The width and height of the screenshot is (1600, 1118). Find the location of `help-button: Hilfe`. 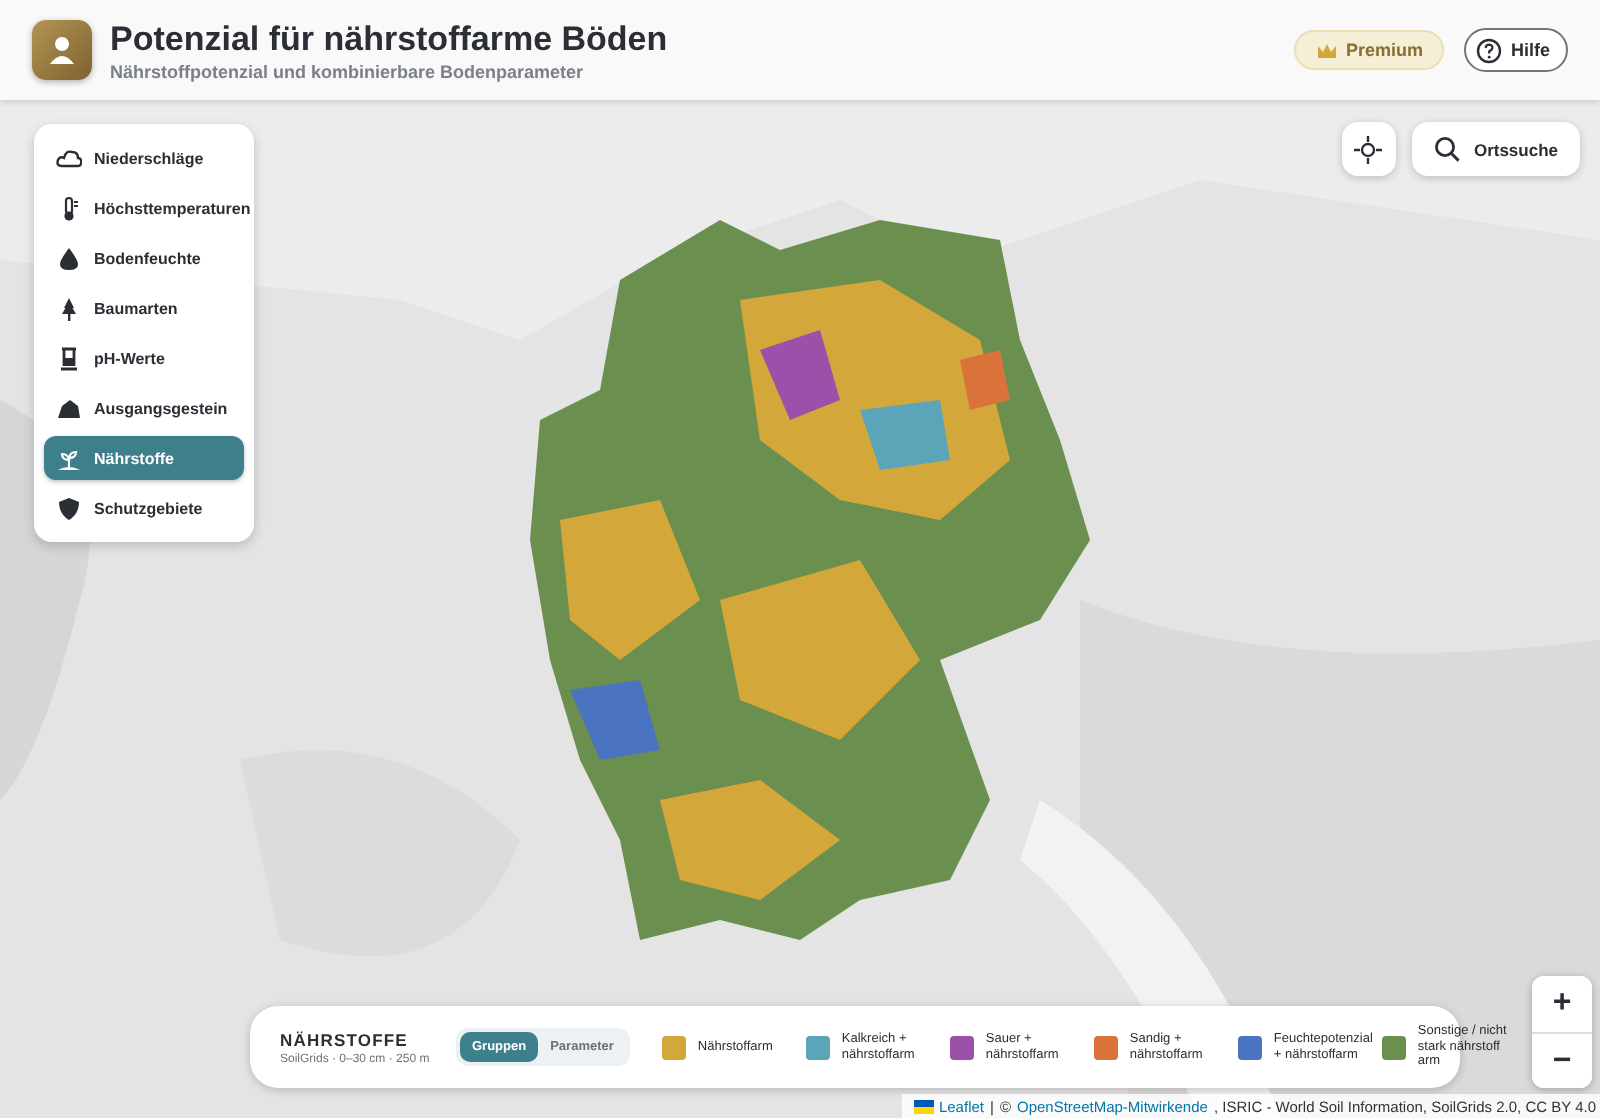

help-button: Hilfe is located at coordinates (1516, 50).